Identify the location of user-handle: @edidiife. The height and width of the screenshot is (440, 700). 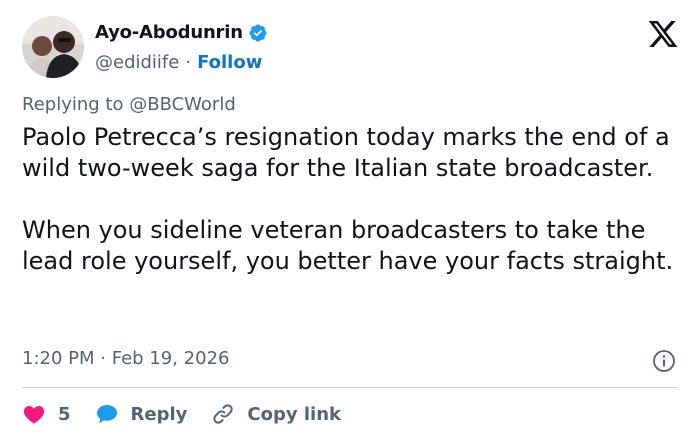
(137, 62).